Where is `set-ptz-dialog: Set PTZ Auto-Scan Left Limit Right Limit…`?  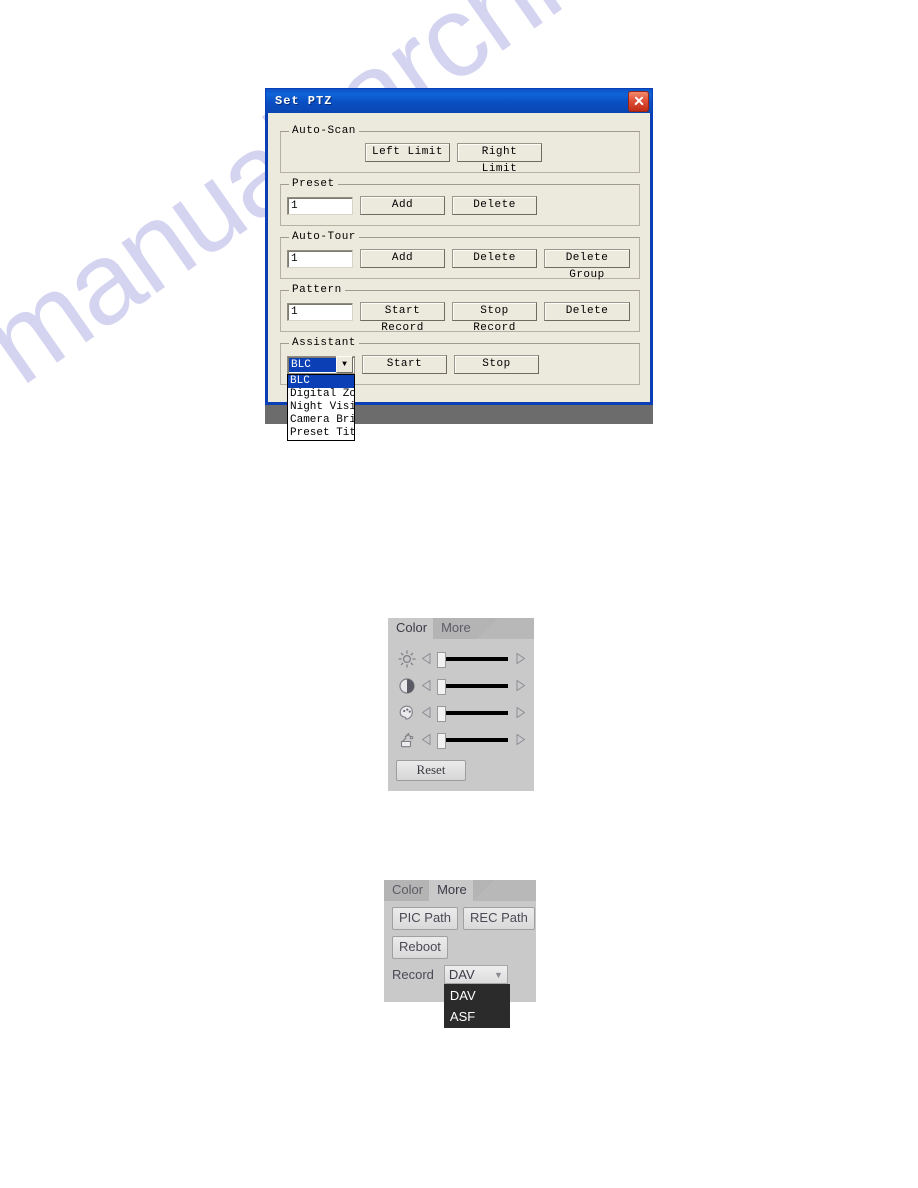 set-ptz-dialog: Set PTZ Auto-Scan Left Limit Right Limit… is located at coordinates (459, 264).